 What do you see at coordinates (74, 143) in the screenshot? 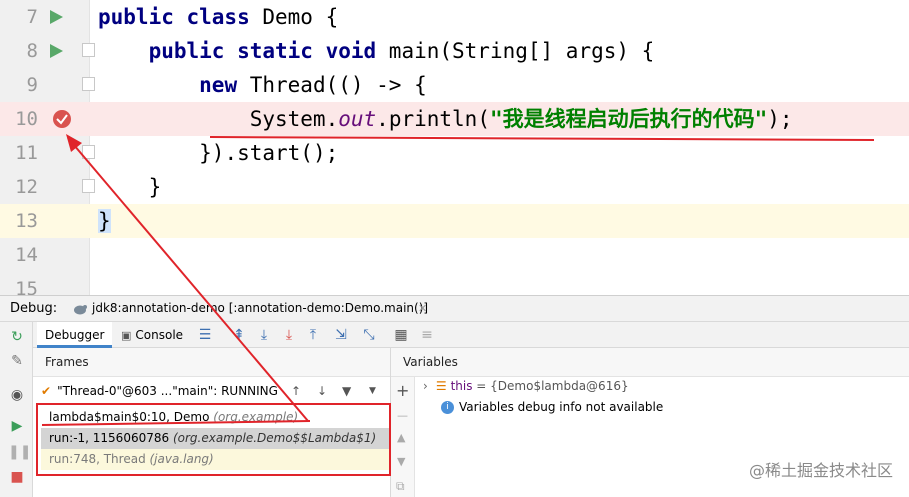
I see `arrowhead-icon` at bounding box center [74, 143].